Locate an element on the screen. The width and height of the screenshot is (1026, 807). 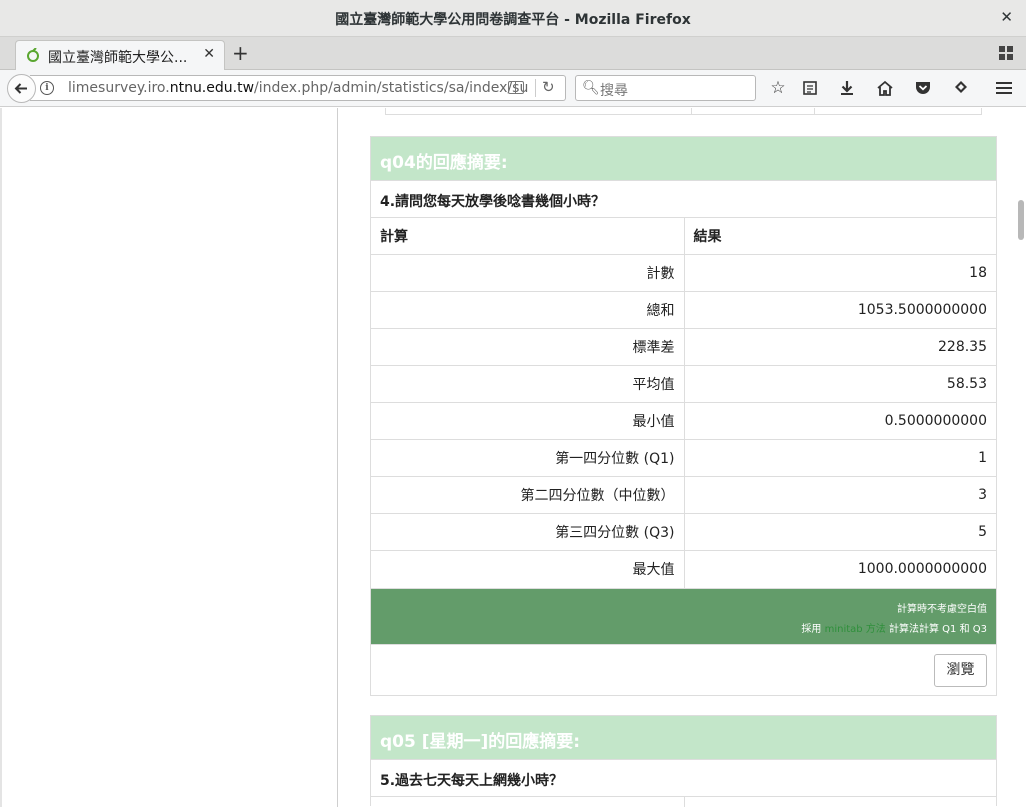
search-placeholder: 搜尋 is located at coordinates (614, 91).